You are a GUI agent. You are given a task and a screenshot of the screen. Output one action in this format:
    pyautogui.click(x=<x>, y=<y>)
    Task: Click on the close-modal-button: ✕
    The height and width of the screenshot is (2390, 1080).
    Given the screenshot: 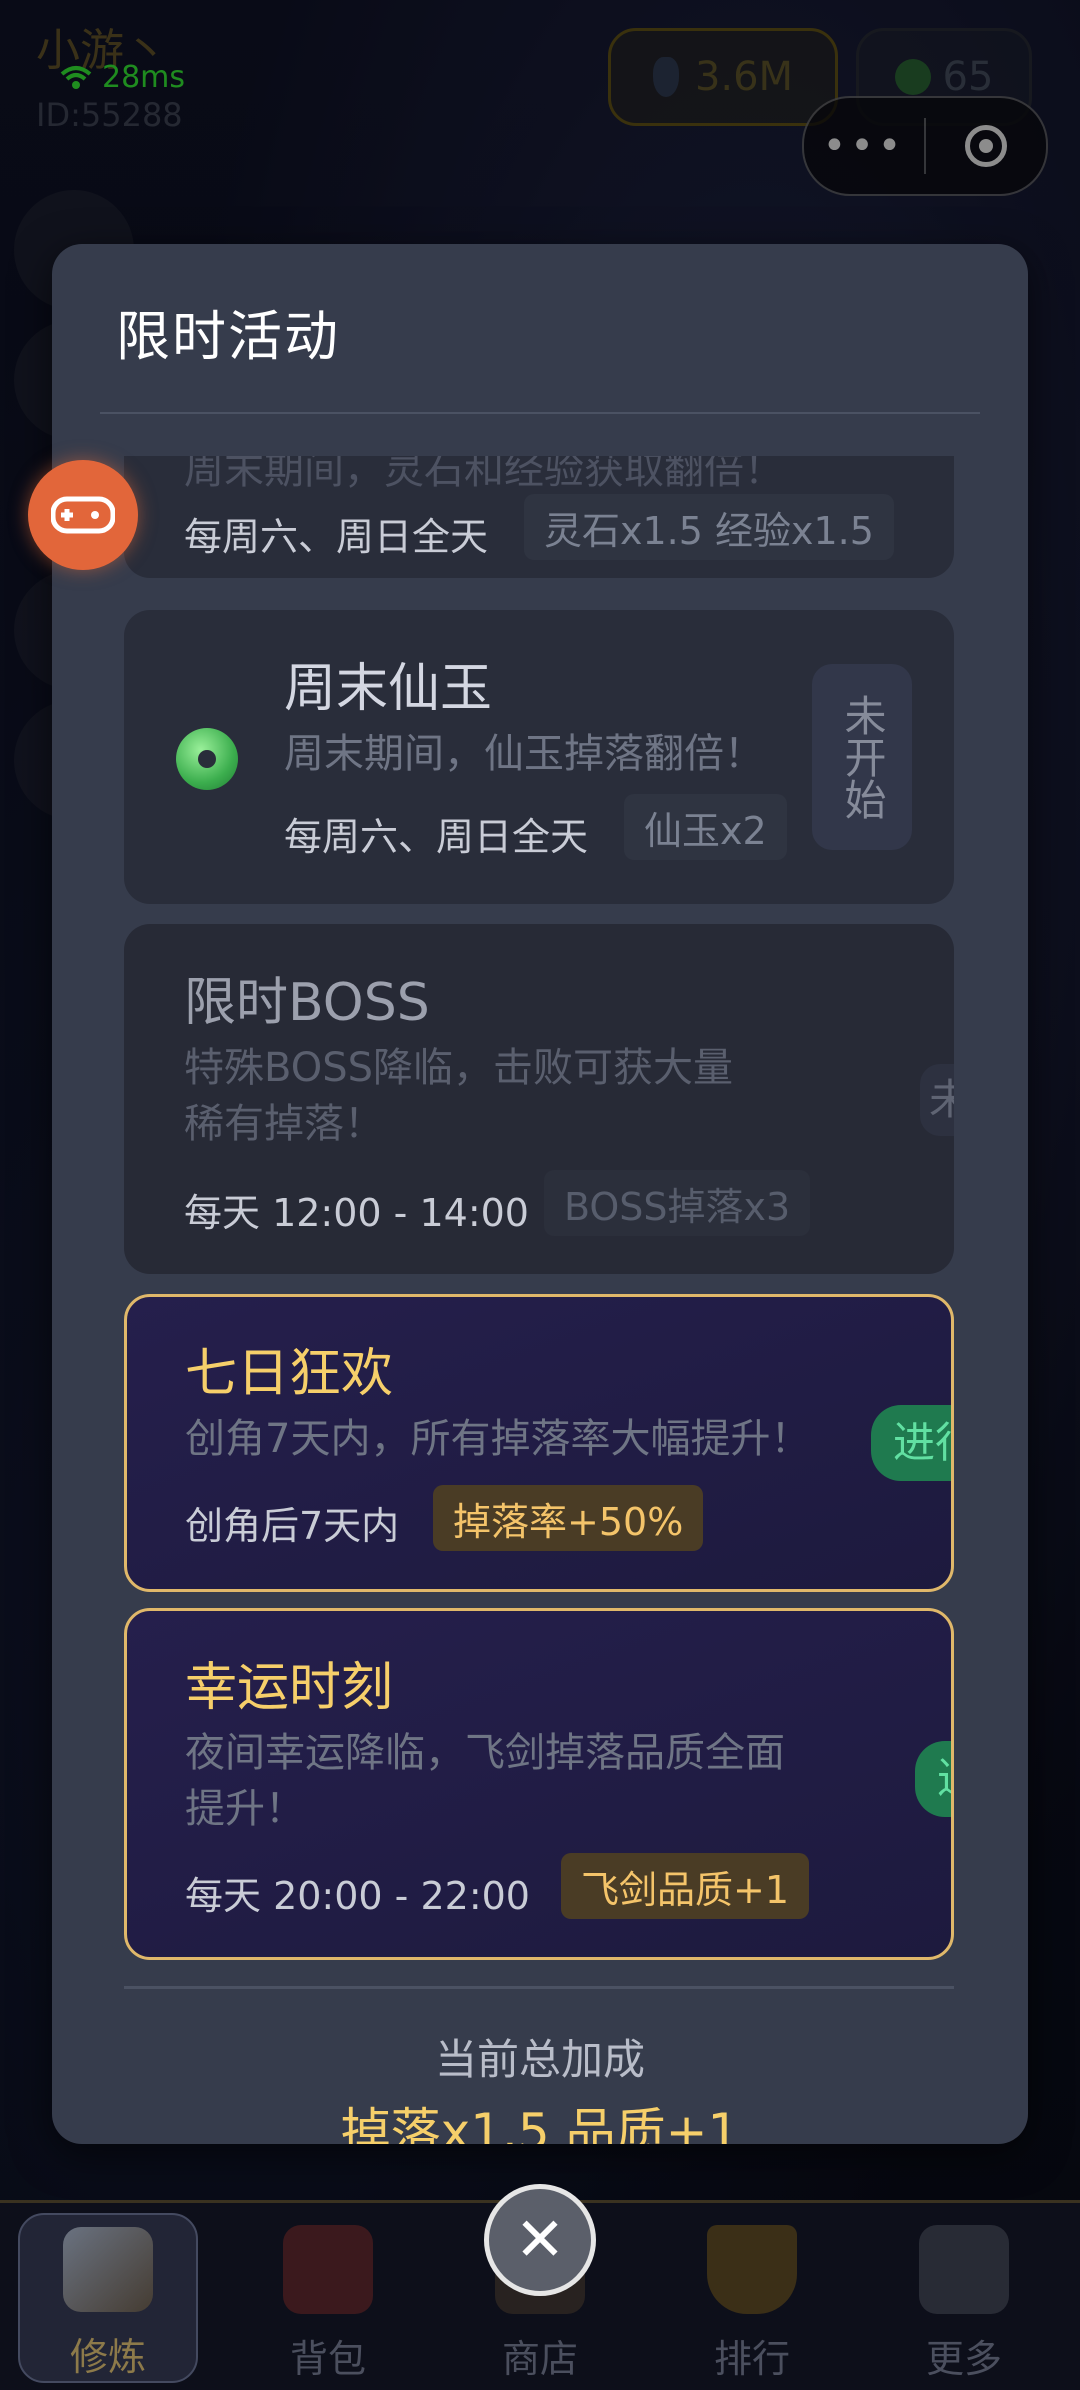 What is the action you would take?
    pyautogui.click(x=540, y=2240)
    